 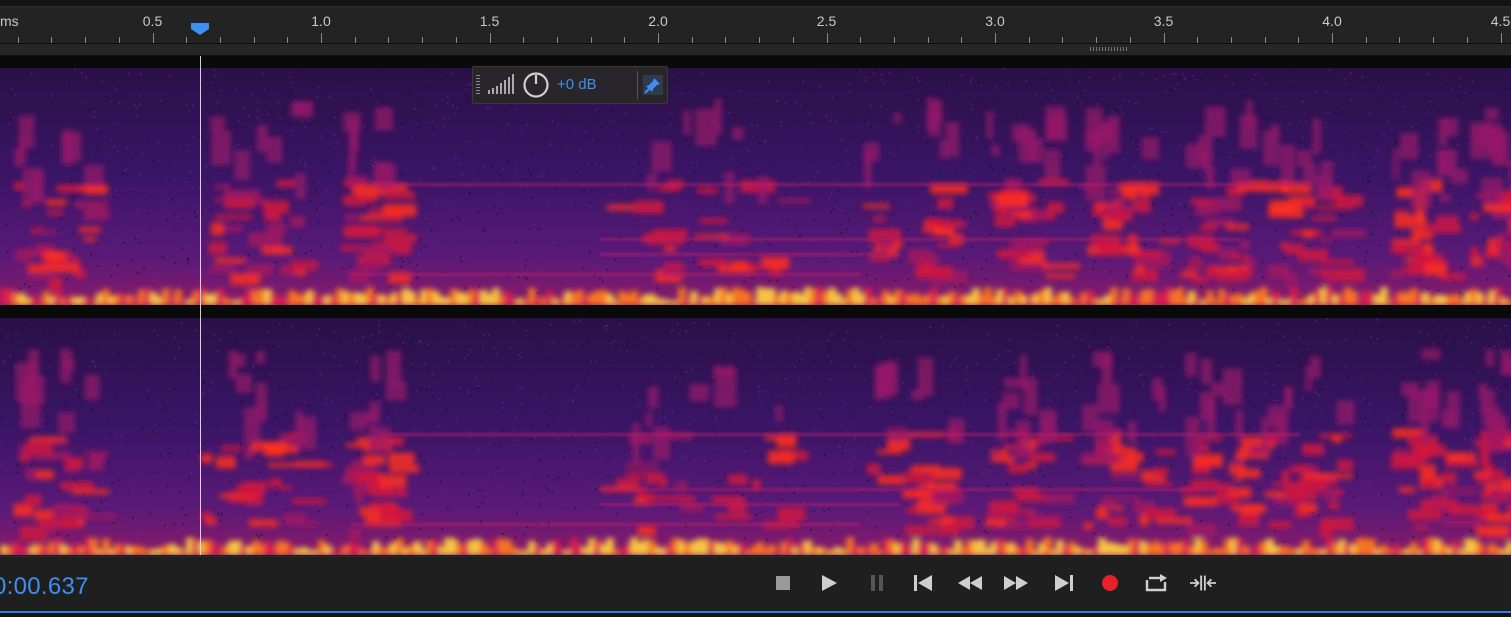 I want to click on record-button, so click(x=1110, y=583).